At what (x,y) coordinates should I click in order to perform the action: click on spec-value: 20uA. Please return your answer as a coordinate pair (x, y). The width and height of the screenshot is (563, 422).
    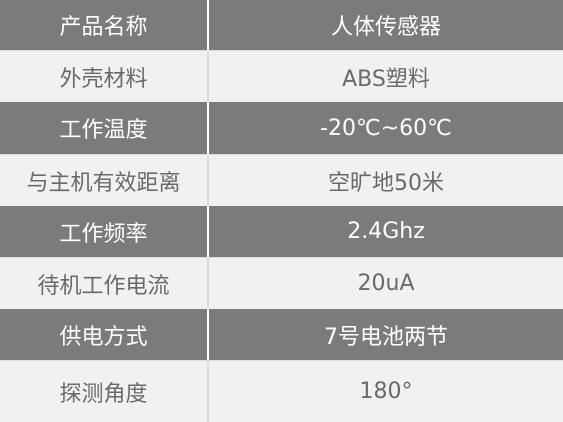
    Looking at the image, I should click on (385, 283).